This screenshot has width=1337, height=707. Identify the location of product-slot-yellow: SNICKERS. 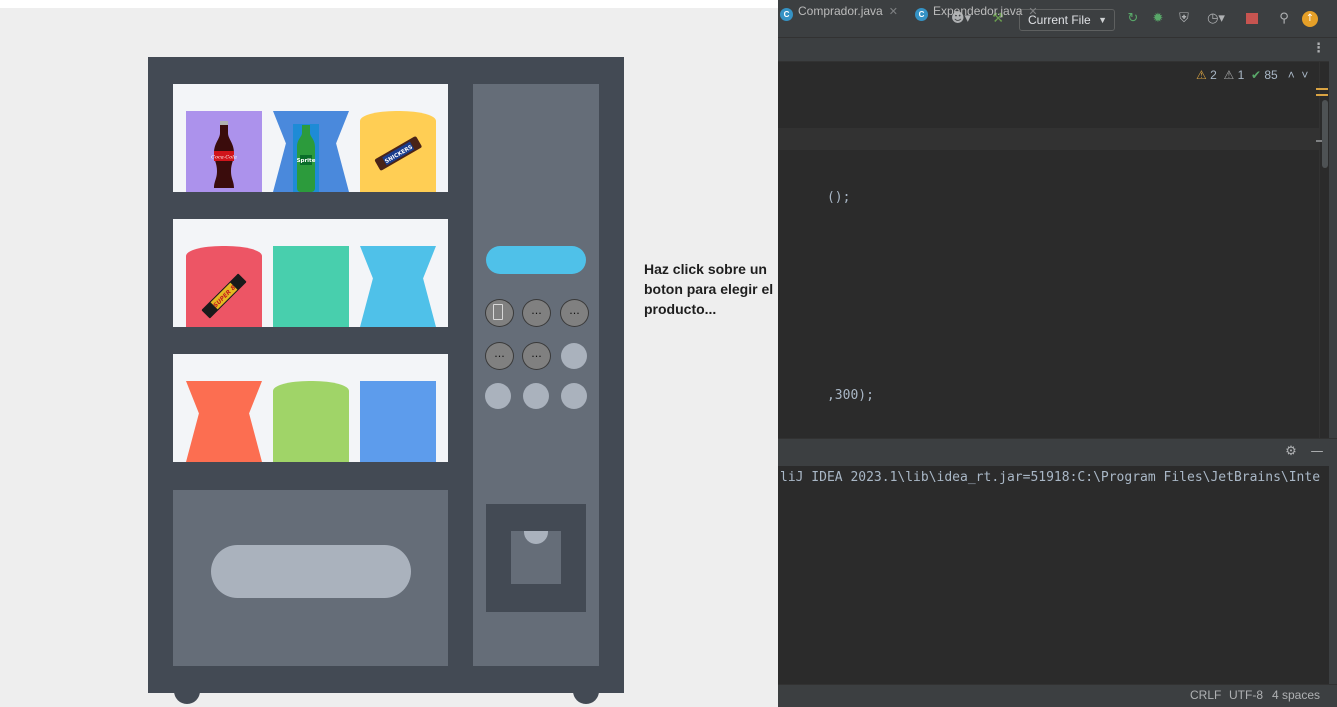
(398, 151).